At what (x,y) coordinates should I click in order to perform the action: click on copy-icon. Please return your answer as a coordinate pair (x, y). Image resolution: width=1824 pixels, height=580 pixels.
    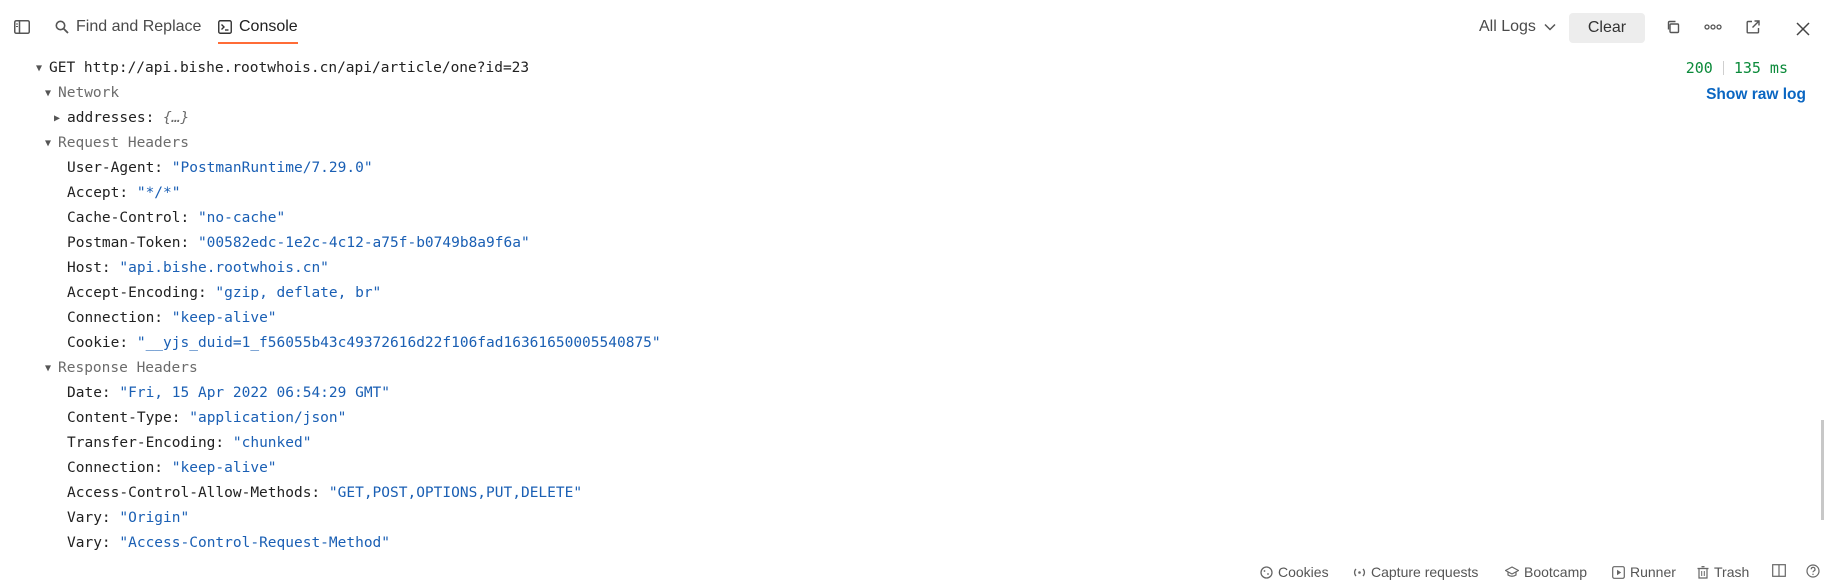
    Looking at the image, I should click on (1673, 27).